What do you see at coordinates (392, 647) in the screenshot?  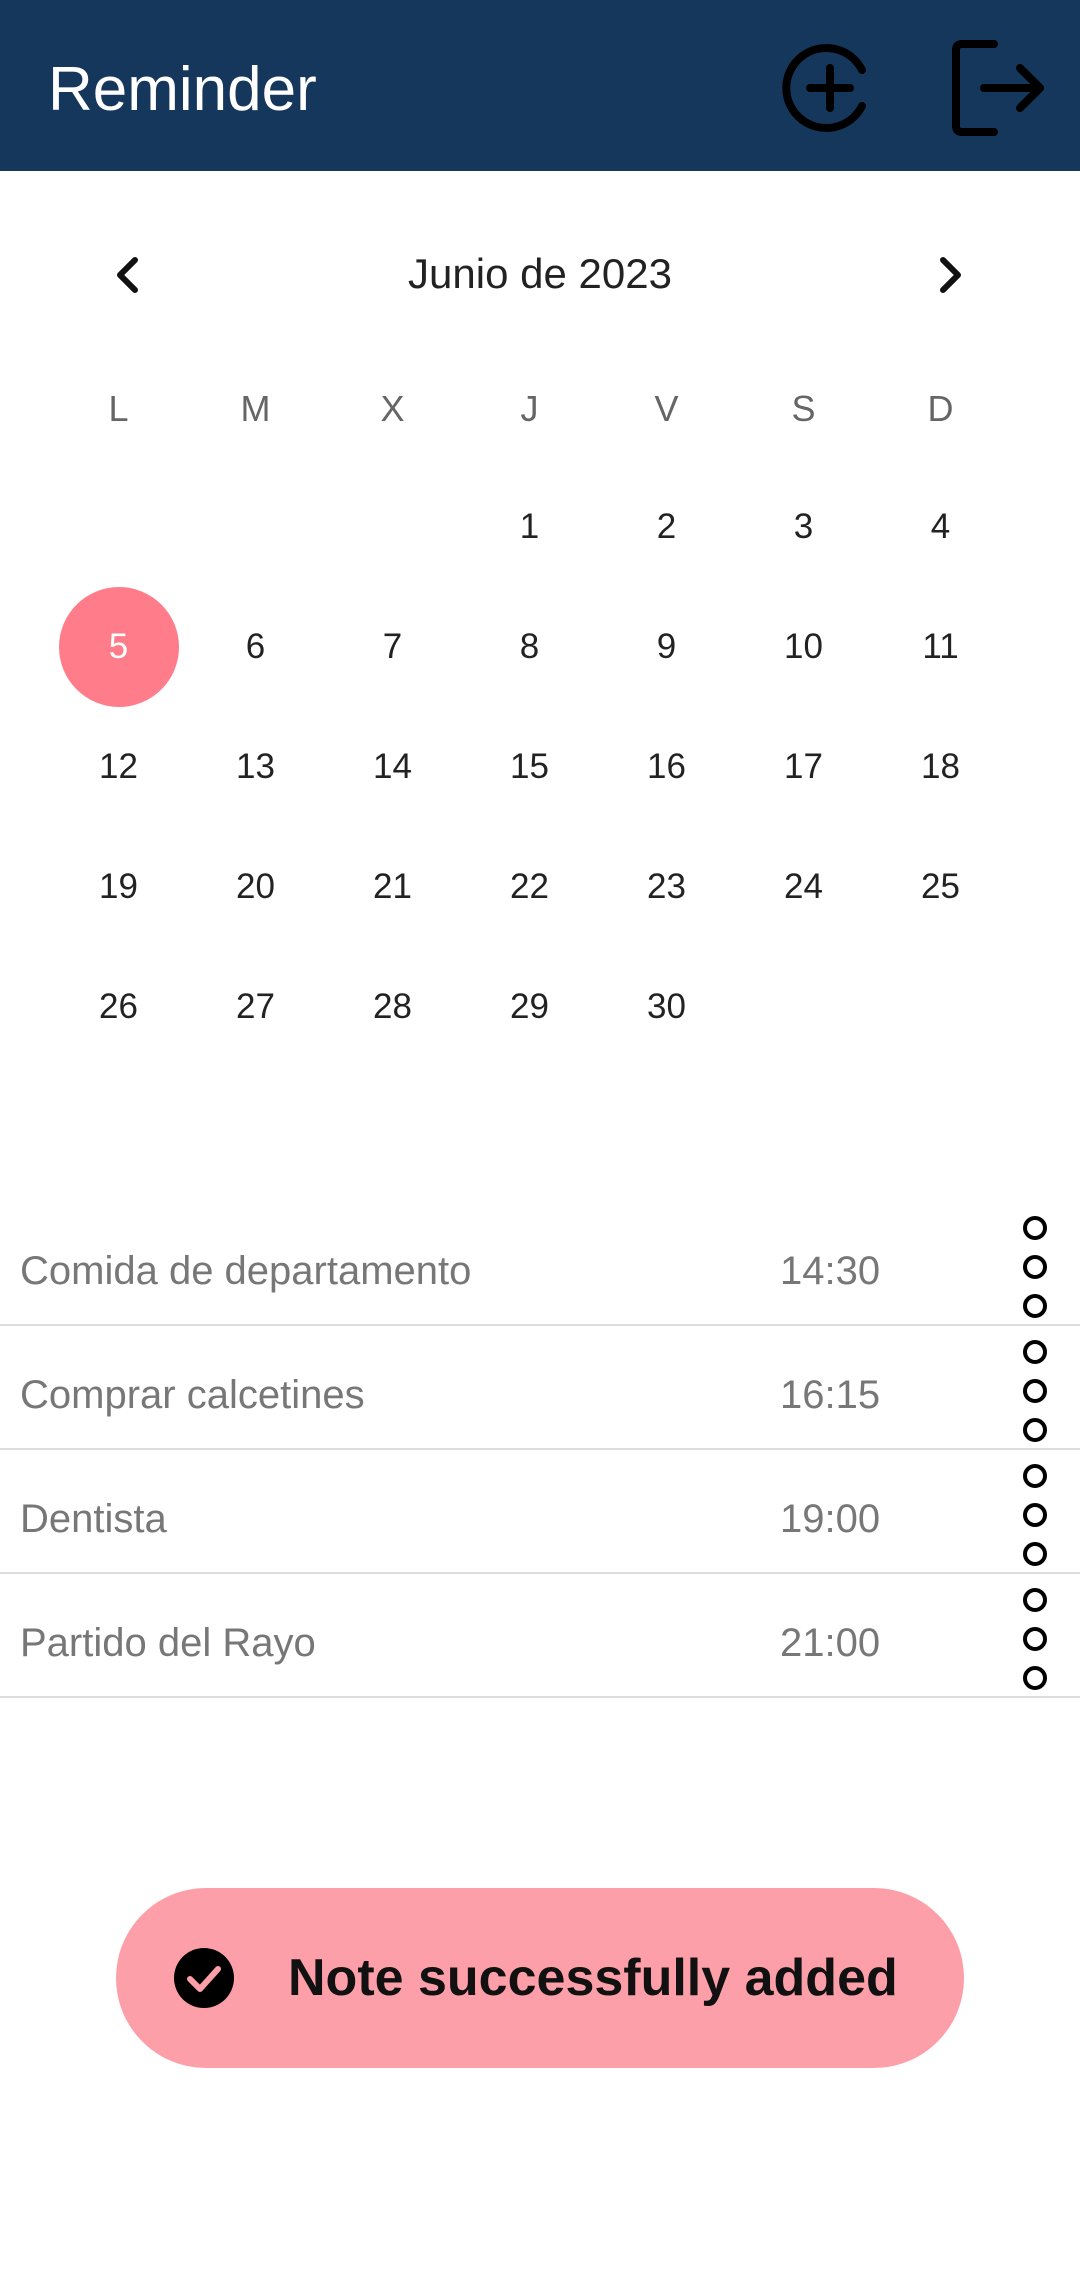 I see `calendar-day: 7` at bounding box center [392, 647].